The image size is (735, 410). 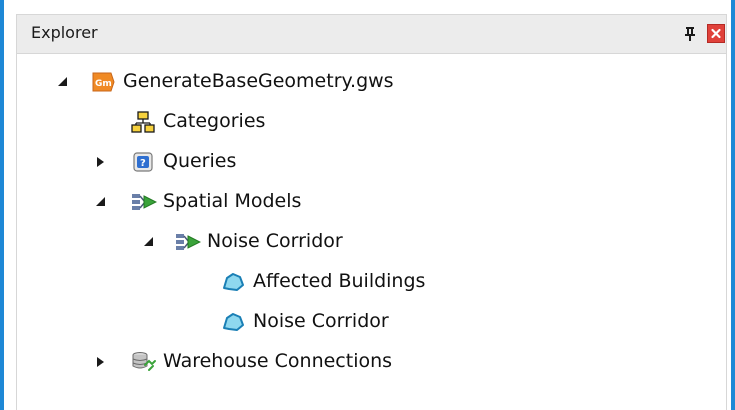 What do you see at coordinates (278, 361) in the screenshot?
I see `tree-node-label: Warehouse Connections` at bounding box center [278, 361].